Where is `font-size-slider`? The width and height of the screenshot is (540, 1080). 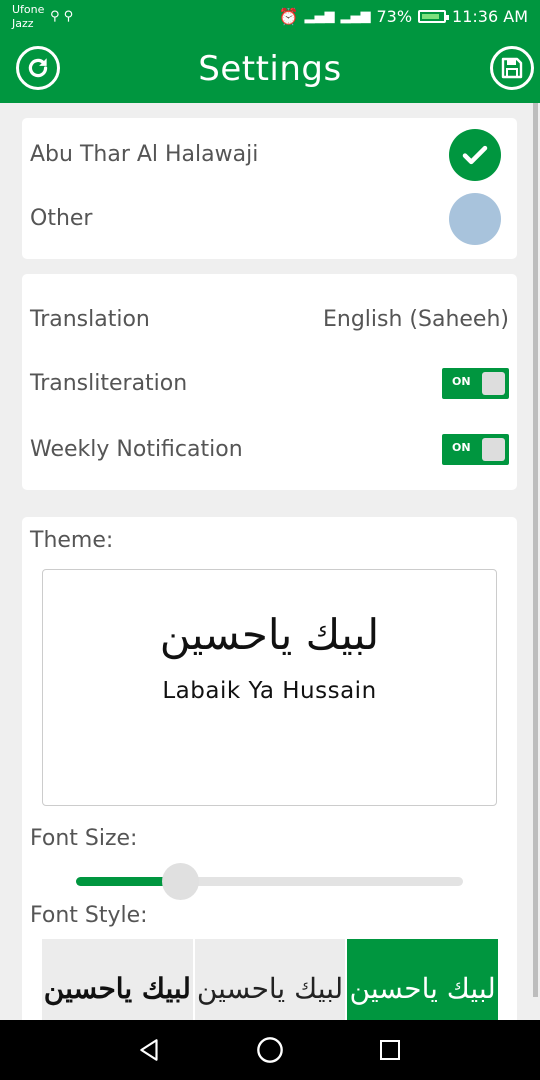
font-size-slider is located at coordinates (269, 881).